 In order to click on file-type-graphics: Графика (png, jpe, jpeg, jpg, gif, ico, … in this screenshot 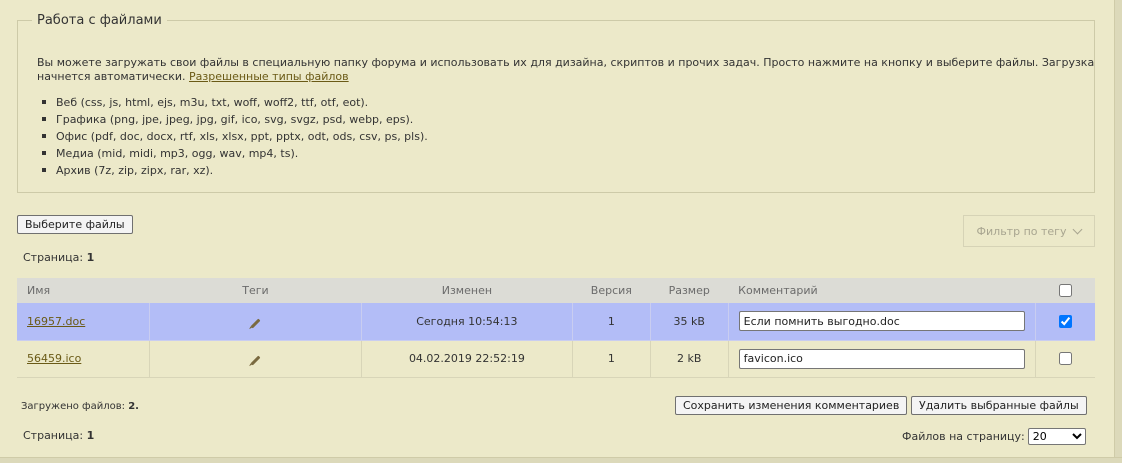, I will do `click(233, 120)`.